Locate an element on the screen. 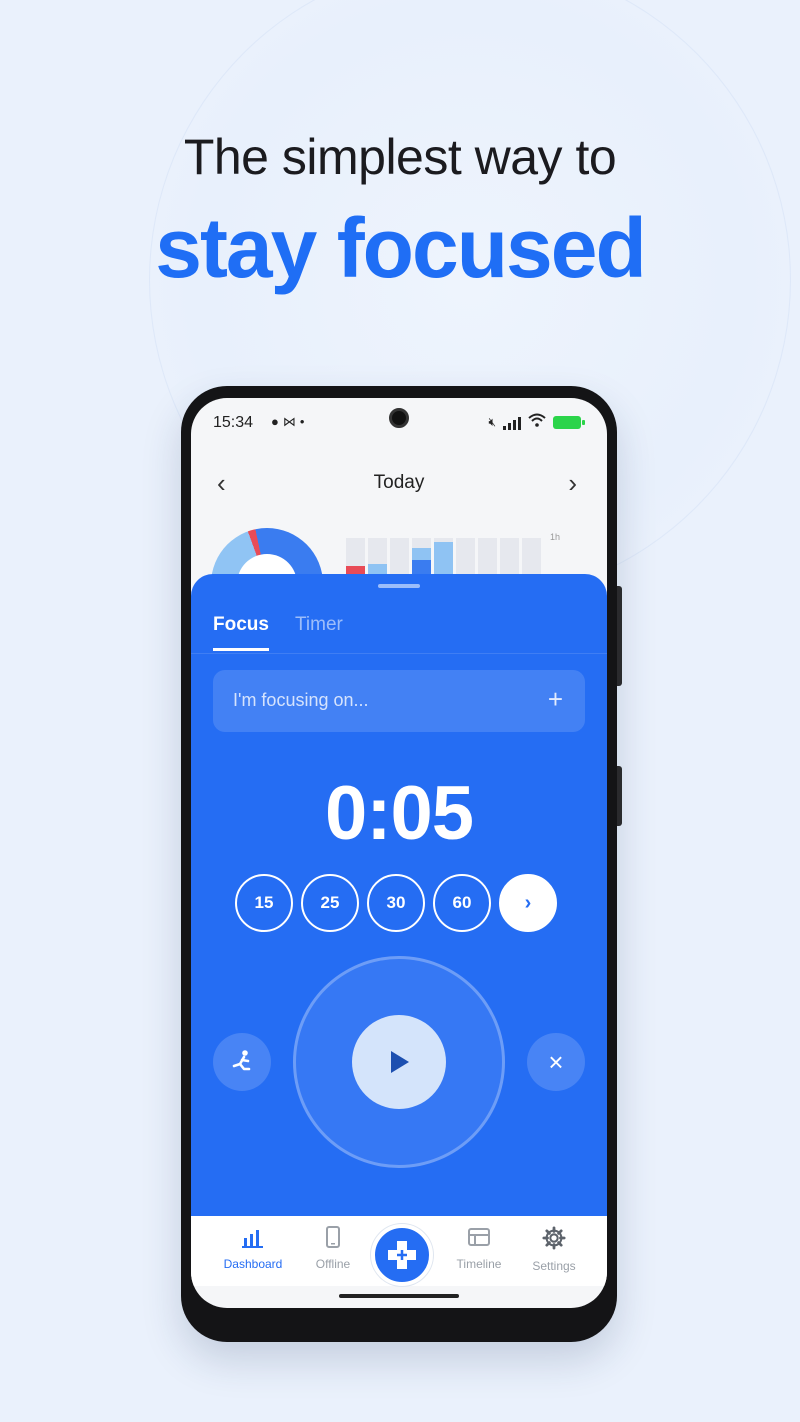 This screenshot has width=800, height=1422. bottom-nav: Dashboard Offline Timeline Settings is located at coordinates (399, 1251).